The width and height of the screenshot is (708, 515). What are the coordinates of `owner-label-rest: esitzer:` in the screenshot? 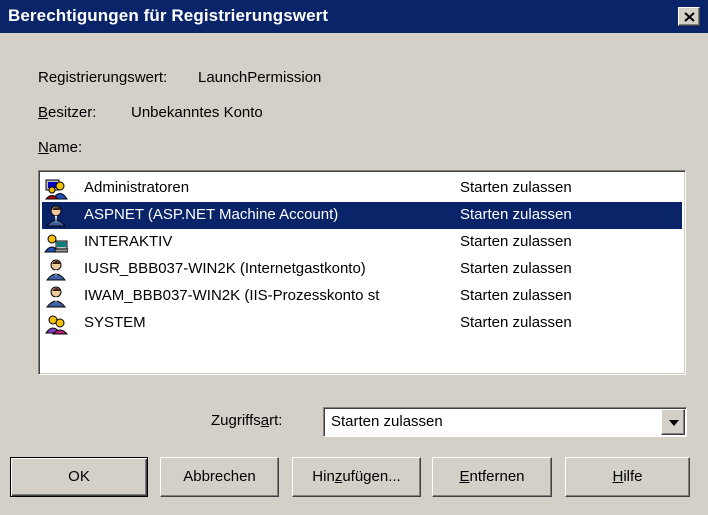 It's located at (72, 112).